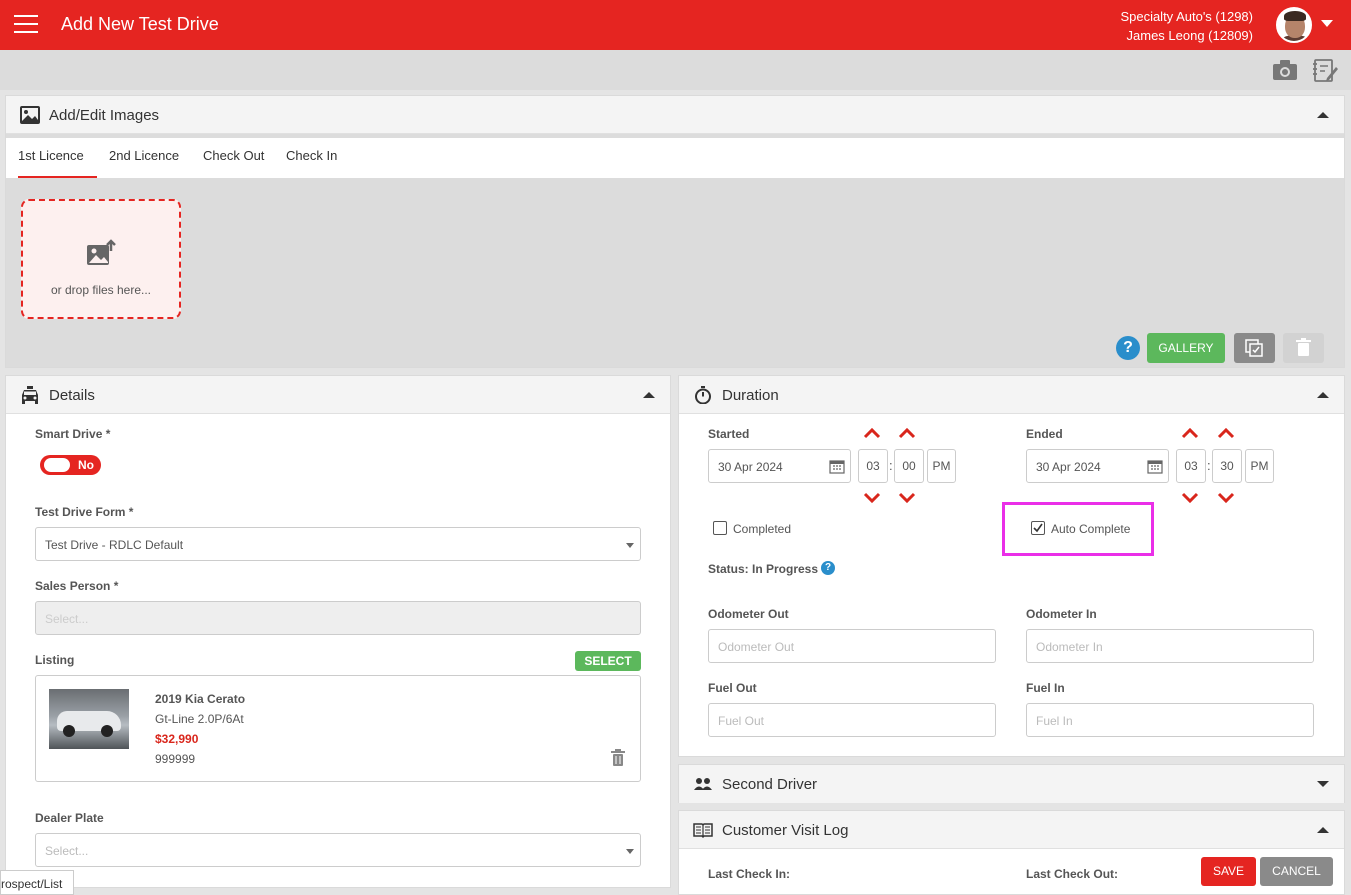 The width and height of the screenshot is (1351, 895). I want to click on odometer-in-label: Odometer In, so click(1061, 614).